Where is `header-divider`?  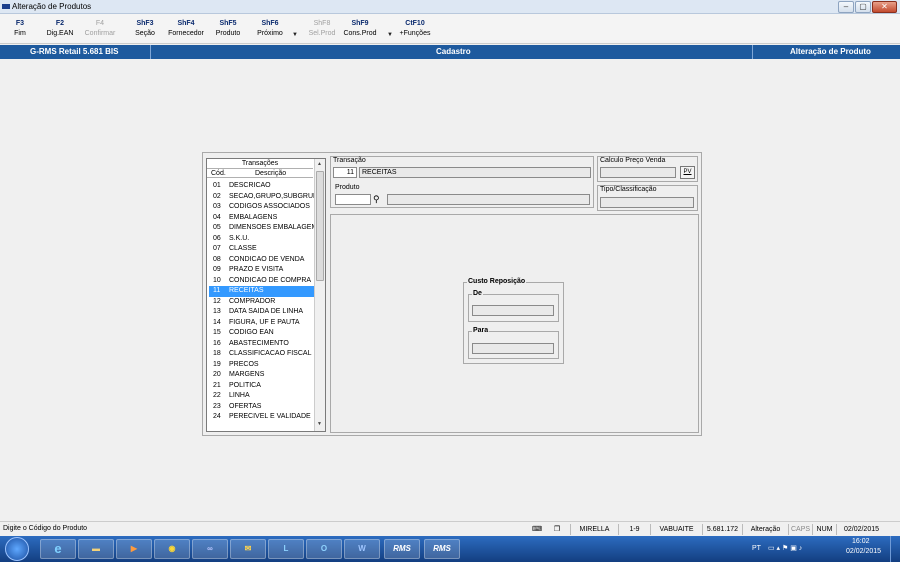 header-divider is located at coordinates (150, 52).